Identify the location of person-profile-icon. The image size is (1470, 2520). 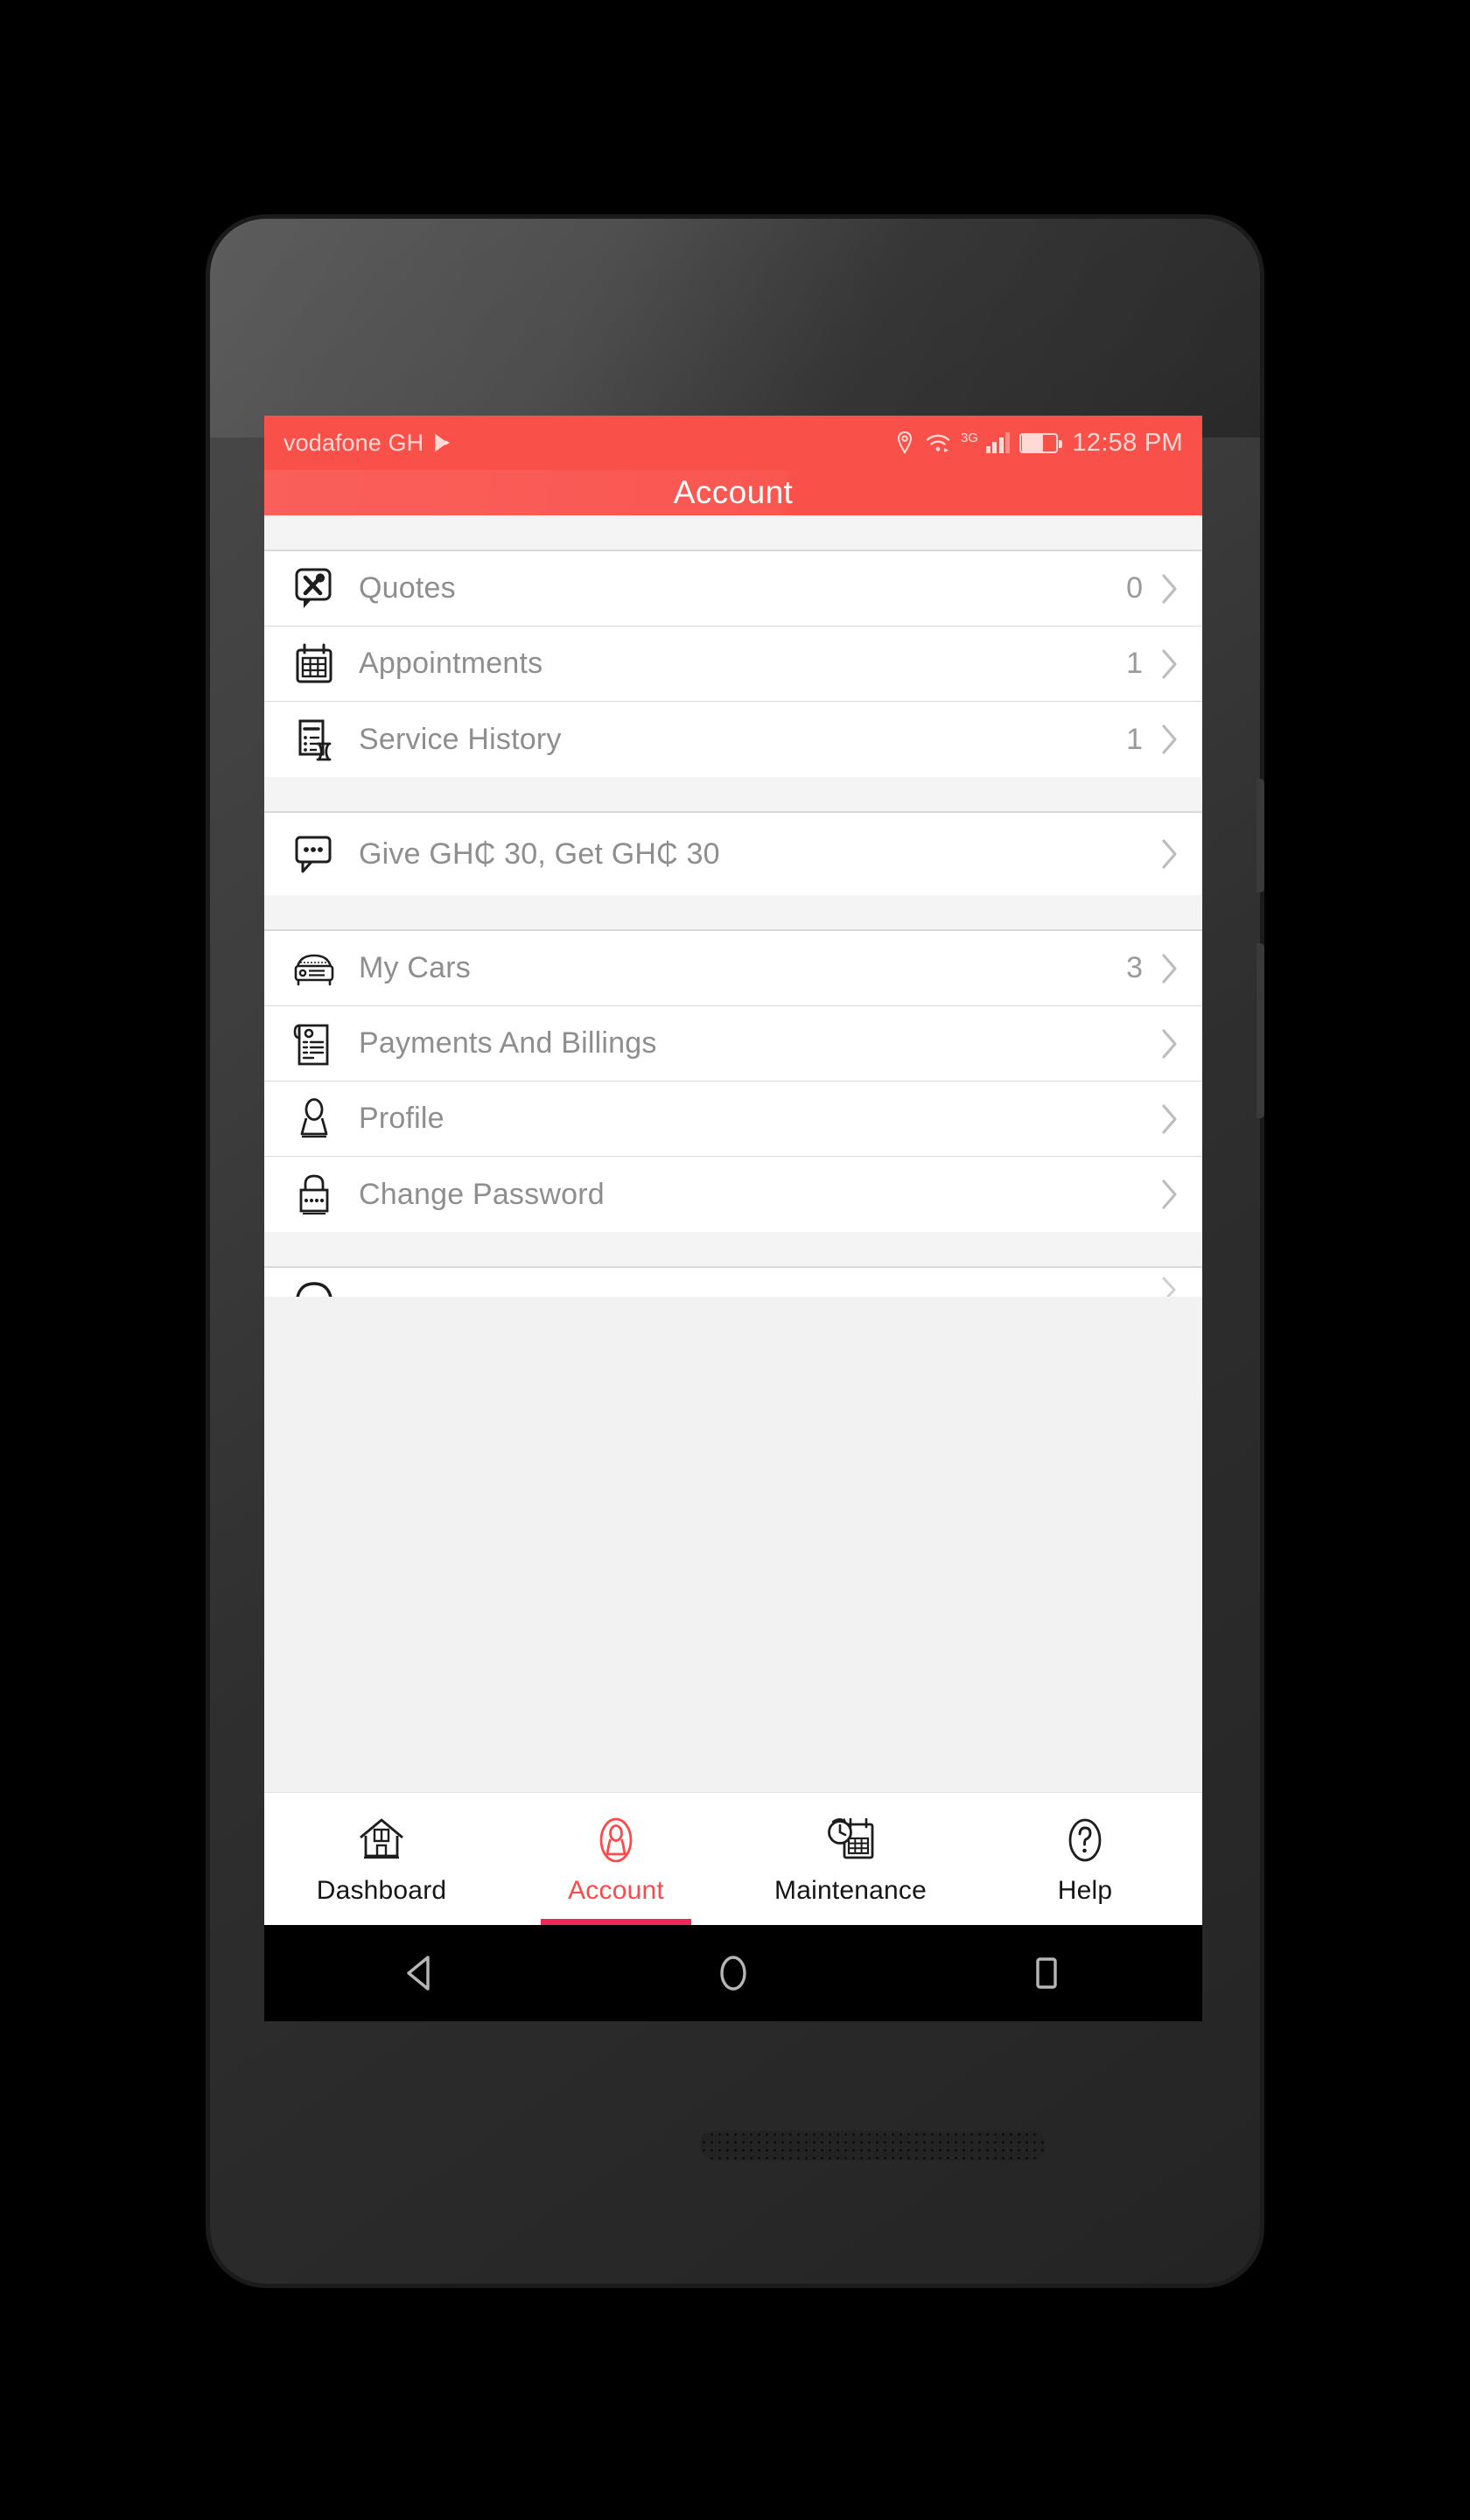
(314, 1119).